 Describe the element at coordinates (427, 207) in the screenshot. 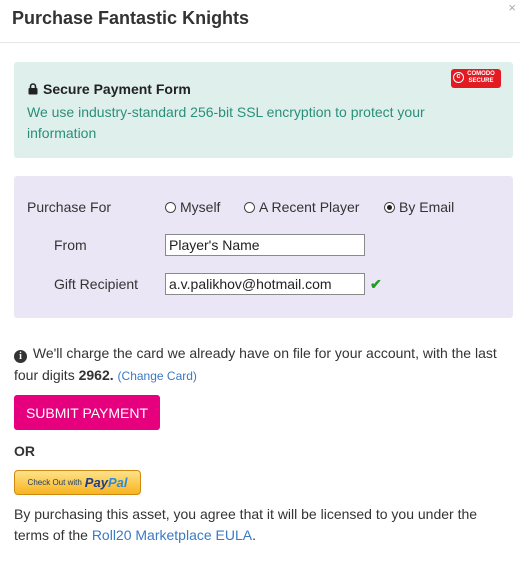

I see `radio-label: By Email` at that location.